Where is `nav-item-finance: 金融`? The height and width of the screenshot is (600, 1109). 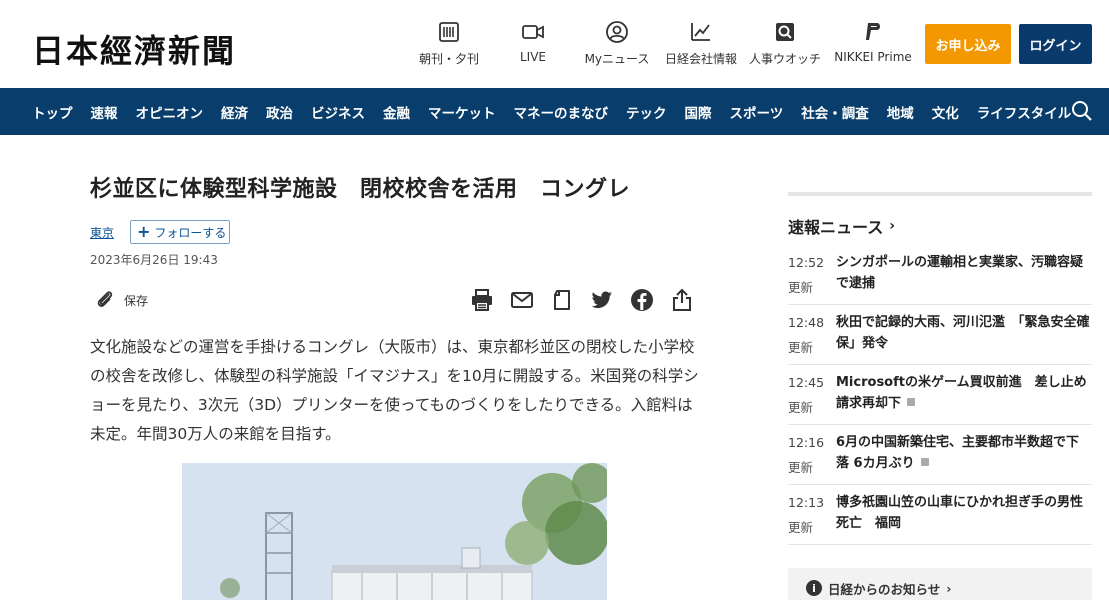 nav-item-finance: 金融 is located at coordinates (396, 112).